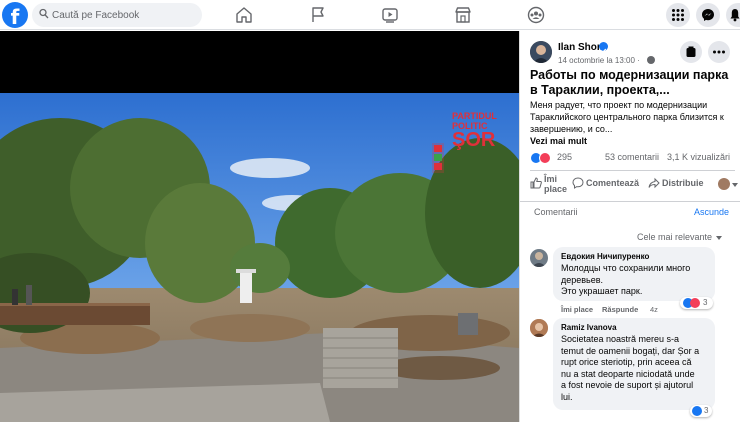 The height and width of the screenshot is (422, 740). Describe the element at coordinates (44, 13) in the screenshot. I see `search-icon` at that location.